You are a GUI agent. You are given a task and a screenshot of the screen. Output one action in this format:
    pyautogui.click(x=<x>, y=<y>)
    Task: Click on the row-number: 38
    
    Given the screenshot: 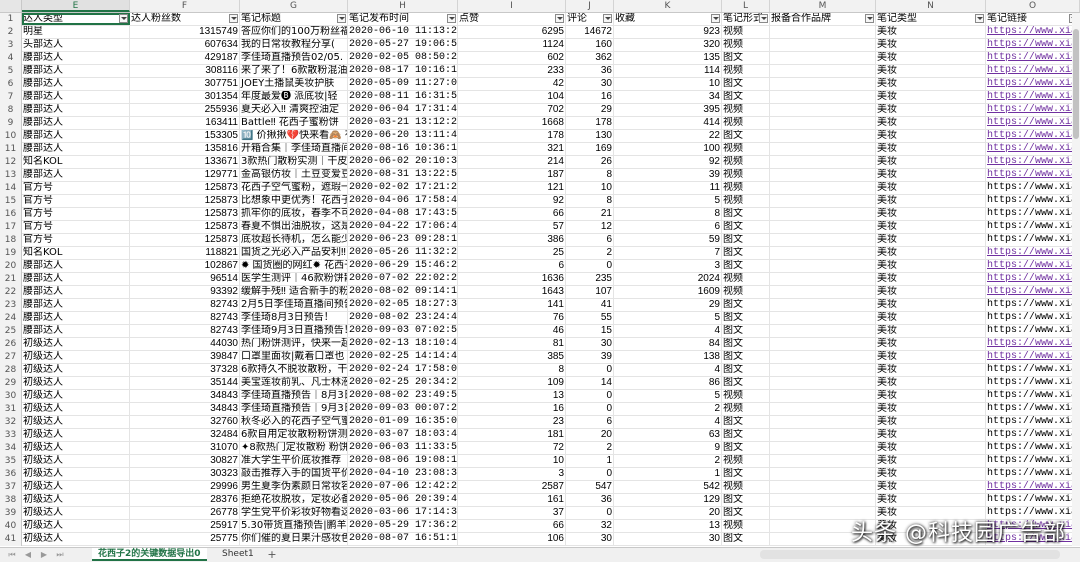 What is the action you would take?
    pyautogui.click(x=11, y=500)
    